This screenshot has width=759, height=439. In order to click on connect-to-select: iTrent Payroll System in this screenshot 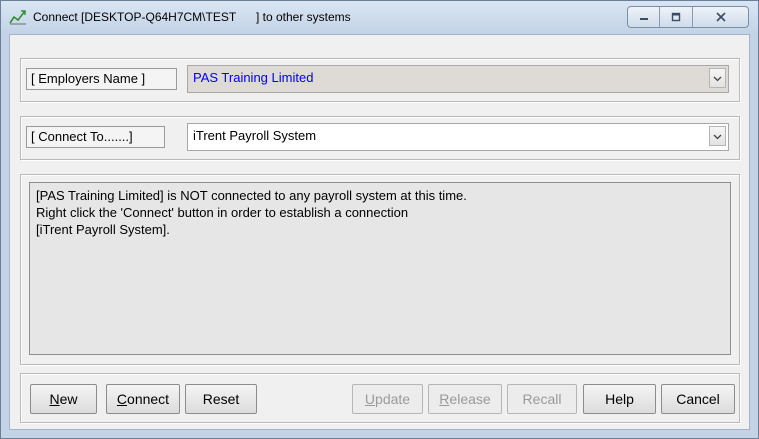, I will do `click(458, 137)`.